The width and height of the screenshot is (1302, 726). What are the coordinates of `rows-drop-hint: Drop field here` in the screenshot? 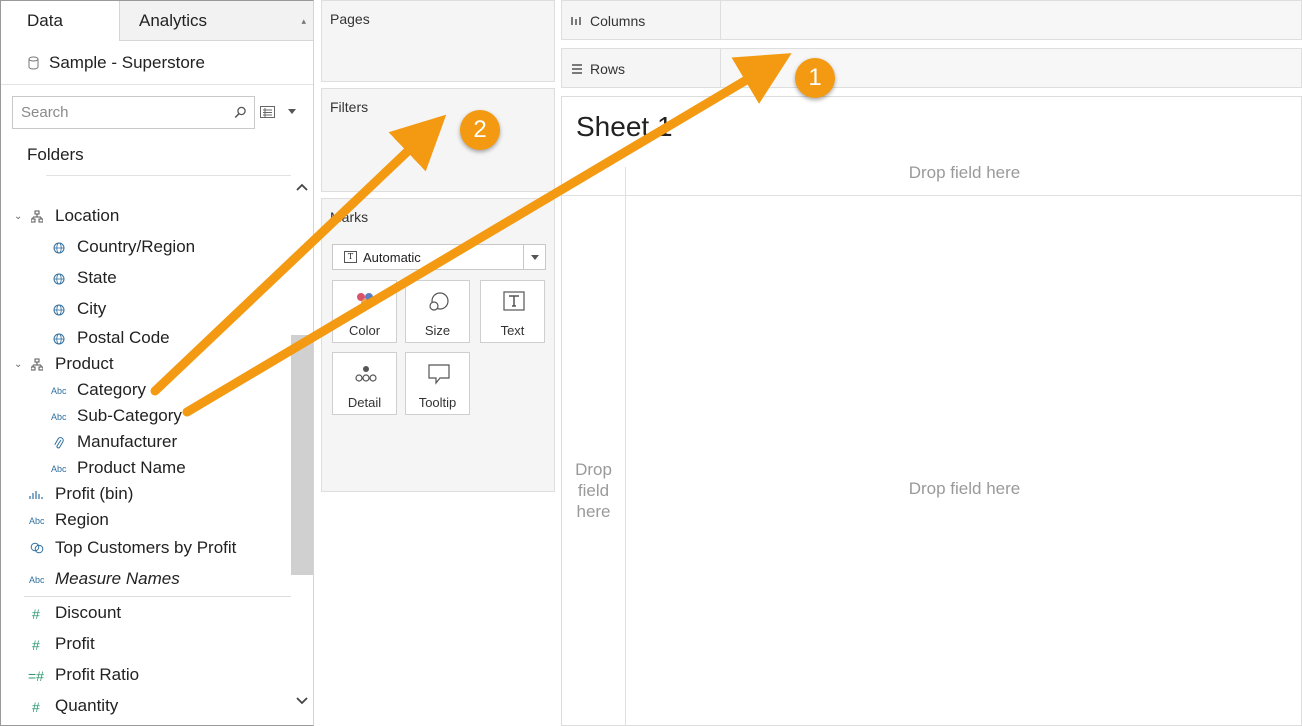 It's located at (593, 490).